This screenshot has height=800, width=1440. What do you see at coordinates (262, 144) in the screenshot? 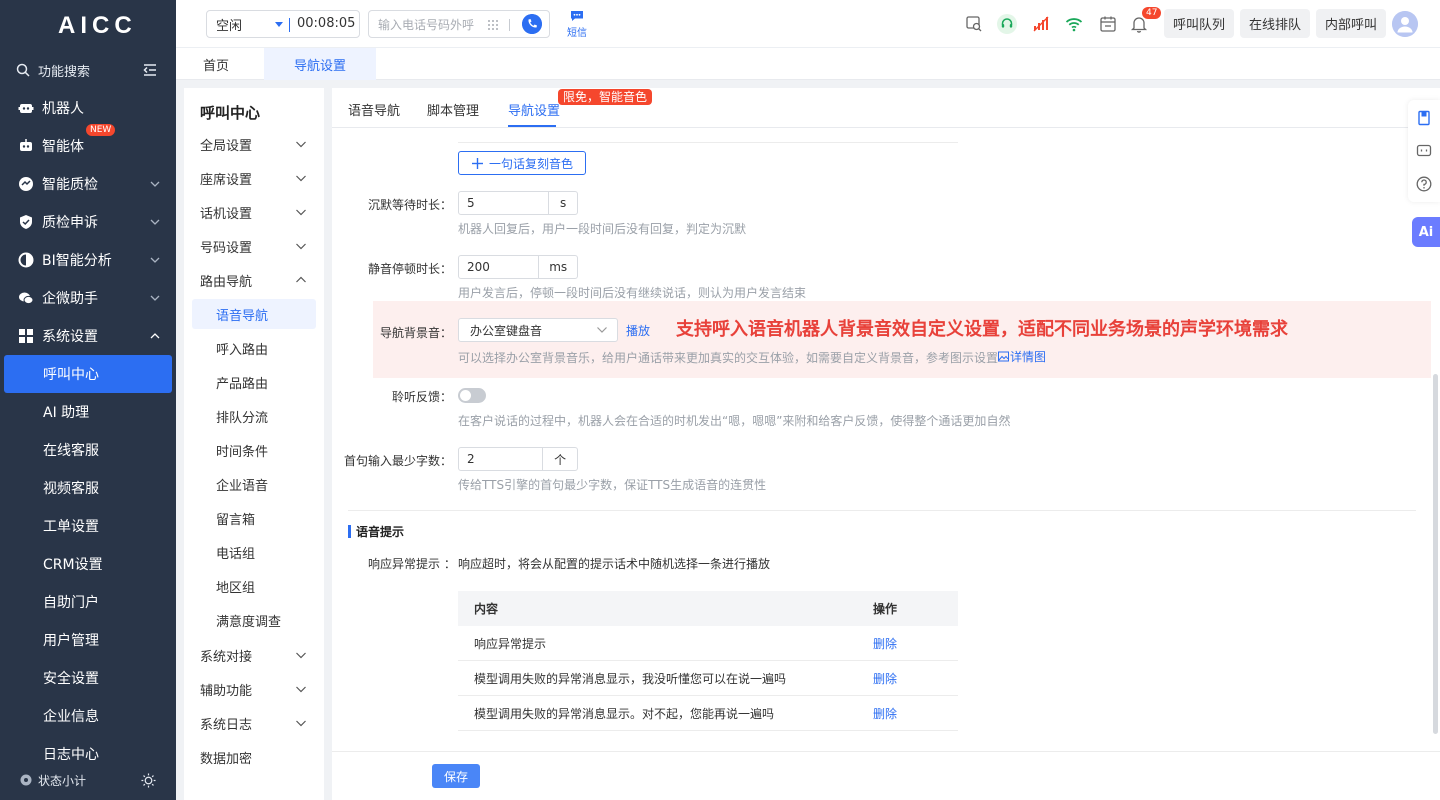
I see `nav-global-settings: 全局设置` at bounding box center [262, 144].